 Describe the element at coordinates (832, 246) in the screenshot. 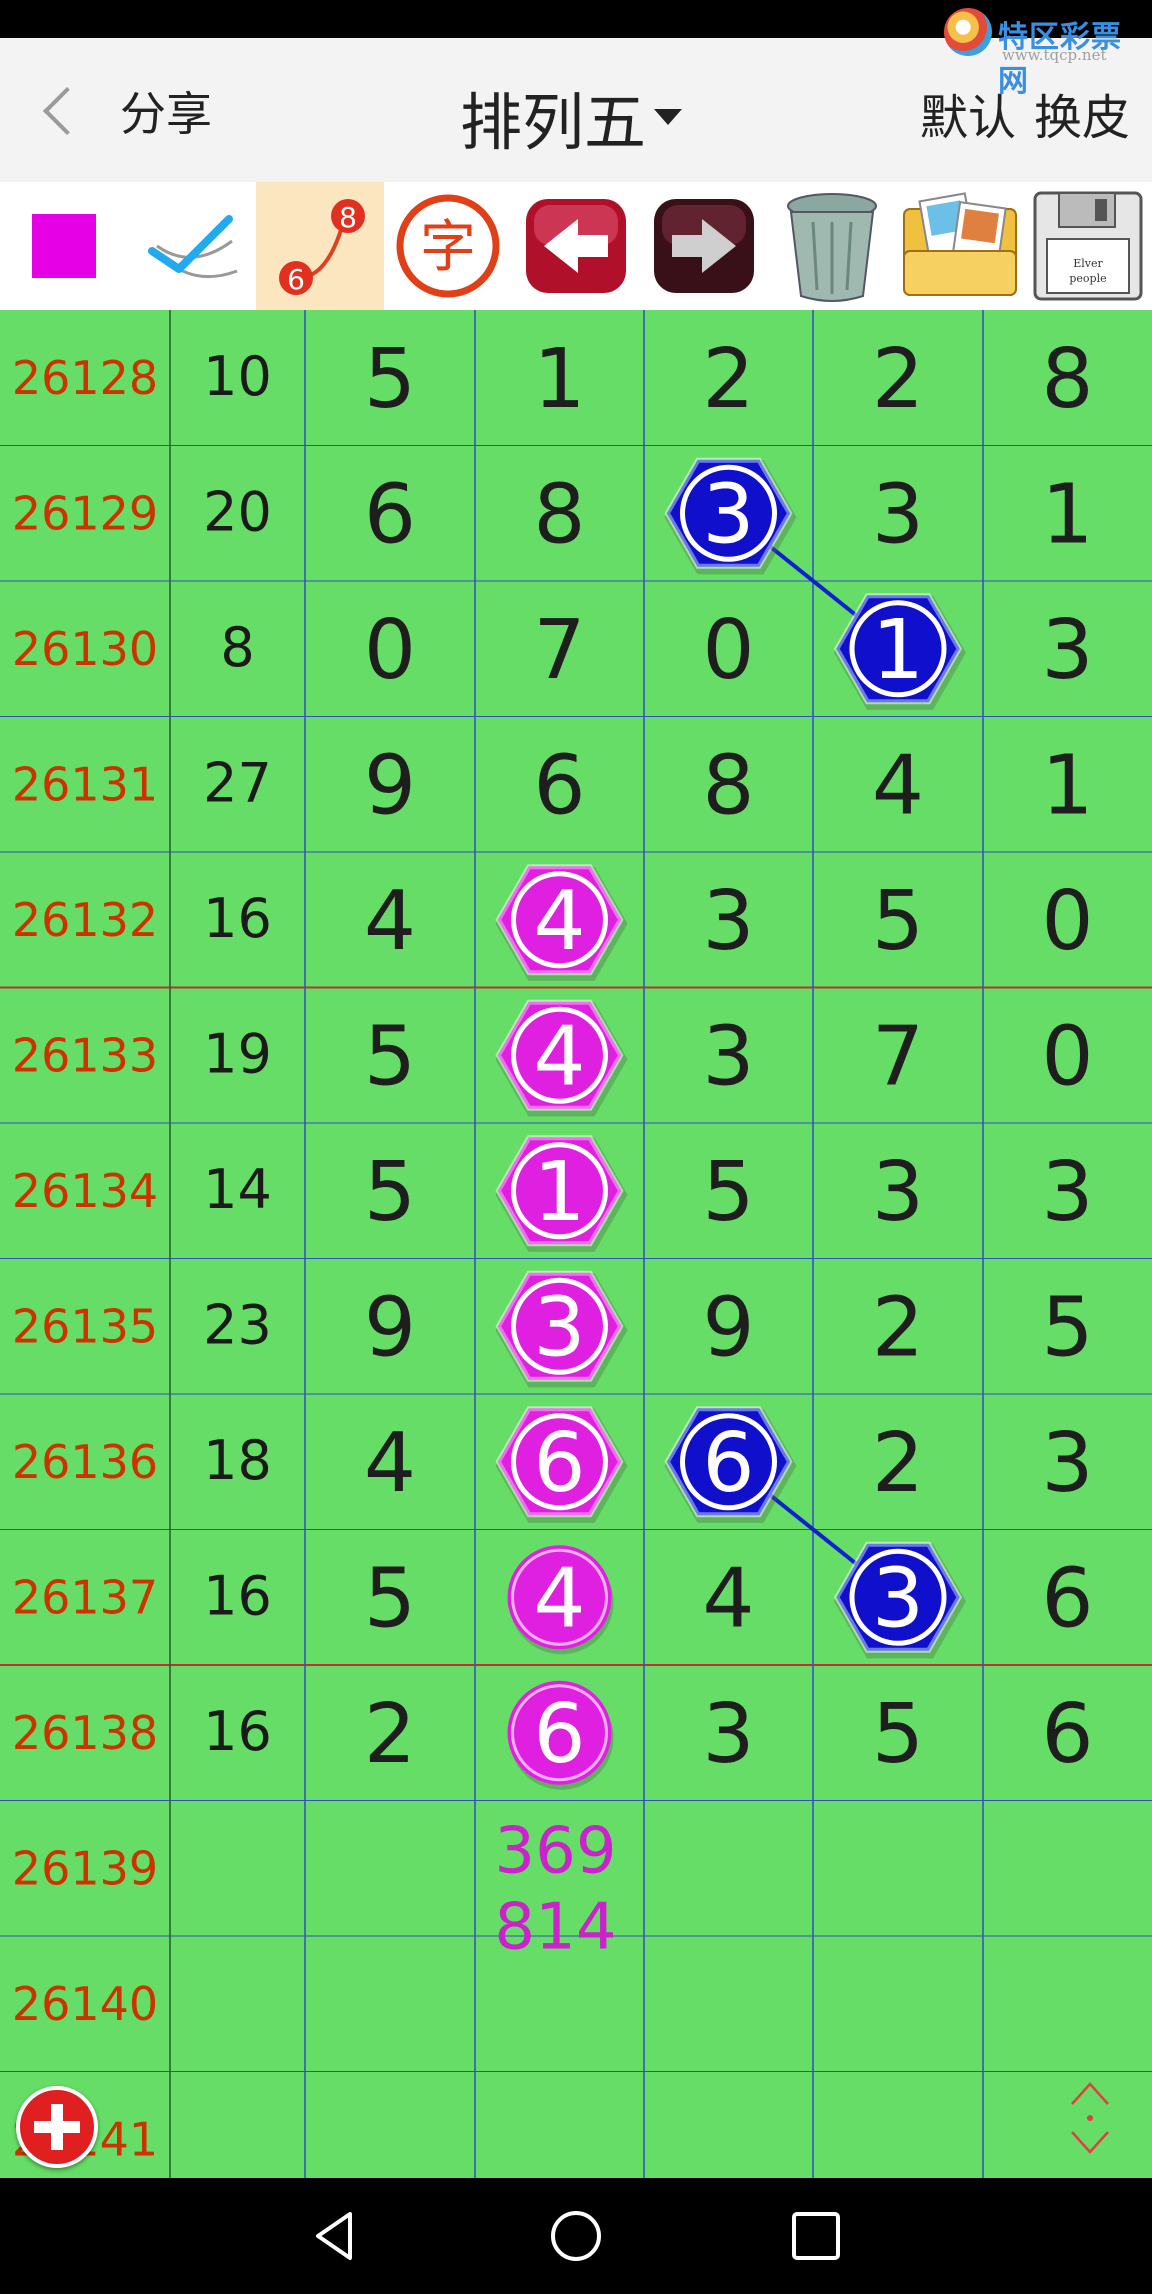

I see `clear-button` at that location.